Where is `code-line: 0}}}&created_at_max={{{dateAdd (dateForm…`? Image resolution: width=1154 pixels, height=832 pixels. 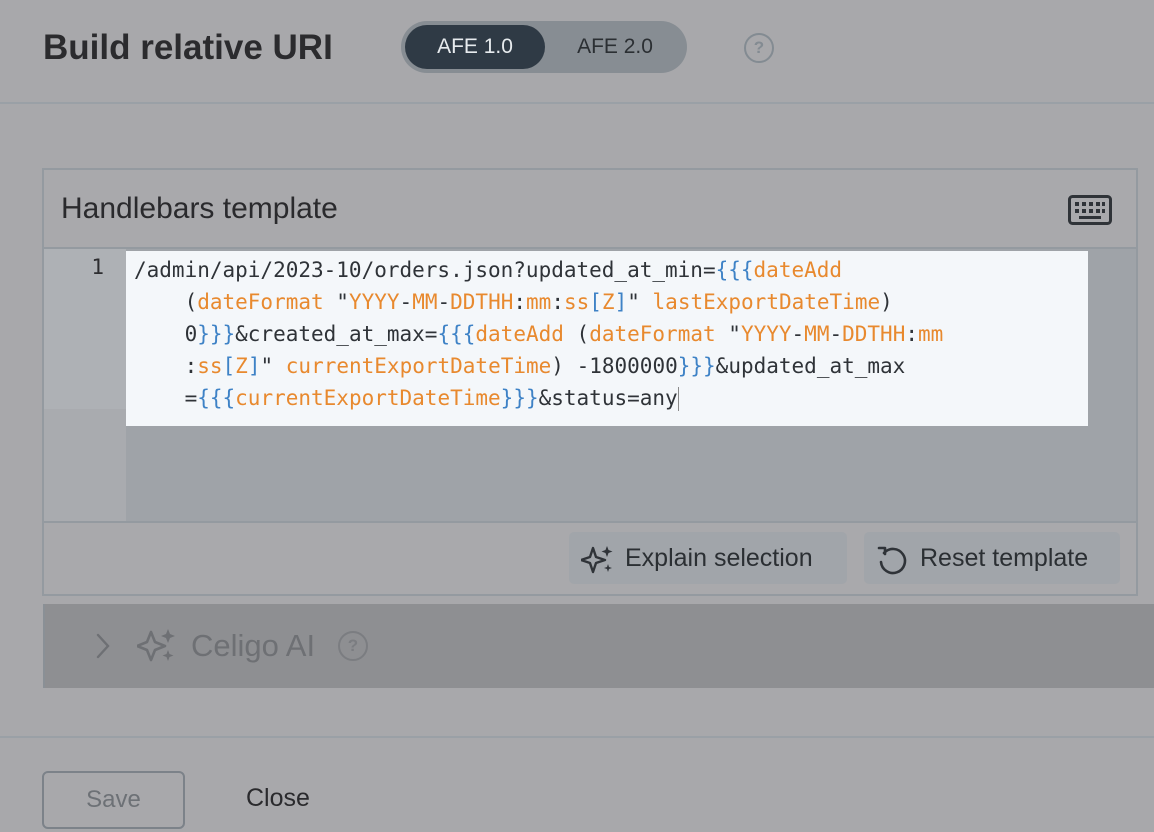 code-line: 0}}}&created_at_max={{{dateAdd (dateForm… is located at coordinates (539, 334).